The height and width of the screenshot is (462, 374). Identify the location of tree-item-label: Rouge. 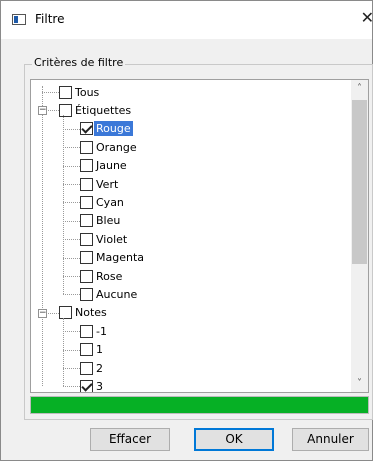
(113, 129).